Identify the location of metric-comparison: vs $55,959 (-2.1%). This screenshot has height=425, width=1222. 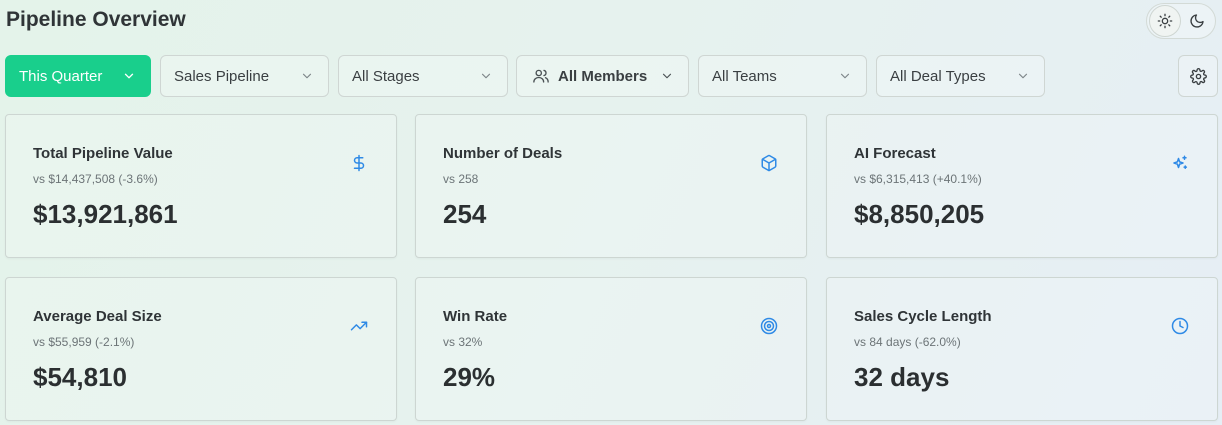
(84, 342).